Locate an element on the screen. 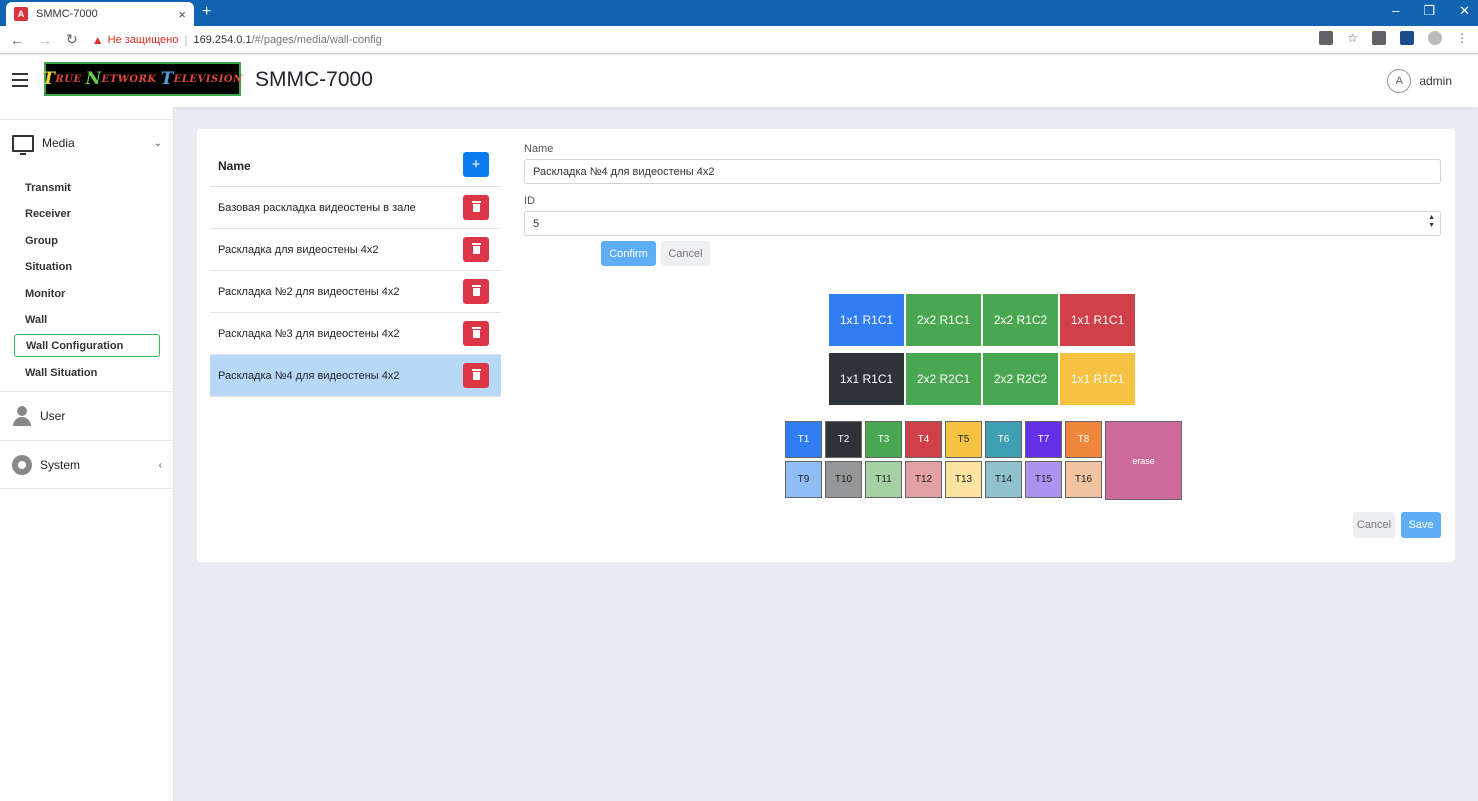 Image resolution: width=1478 pixels, height=801 pixels. sidebar-section-media: Media ⌄ is located at coordinates (87, 143).